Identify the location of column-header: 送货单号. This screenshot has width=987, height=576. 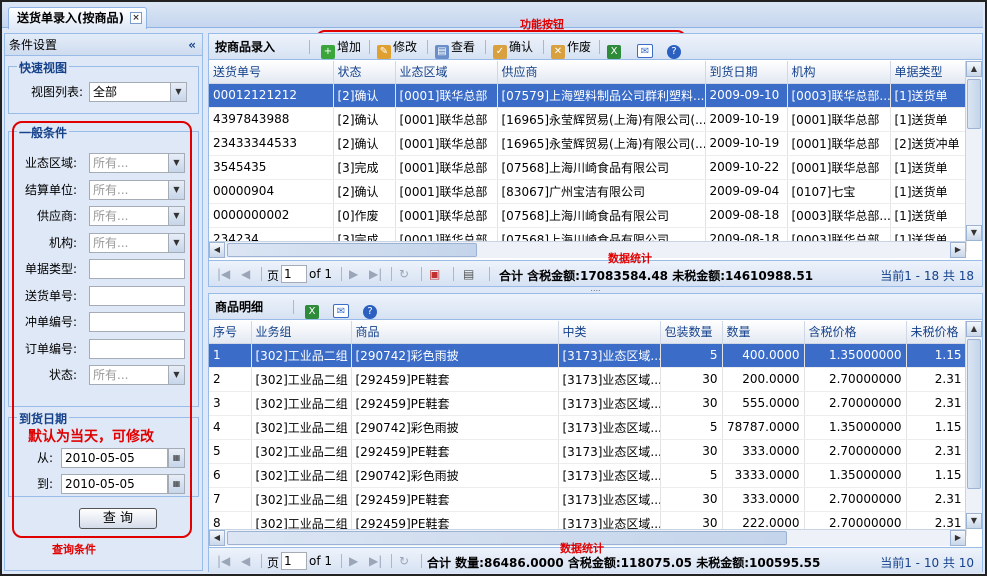
(271, 72).